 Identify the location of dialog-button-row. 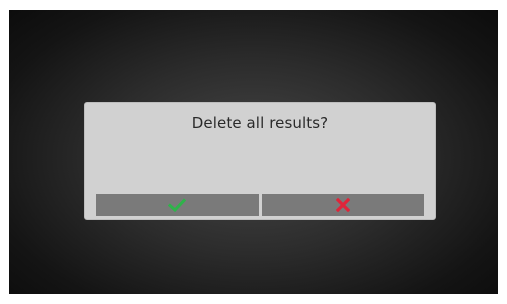
(260, 205).